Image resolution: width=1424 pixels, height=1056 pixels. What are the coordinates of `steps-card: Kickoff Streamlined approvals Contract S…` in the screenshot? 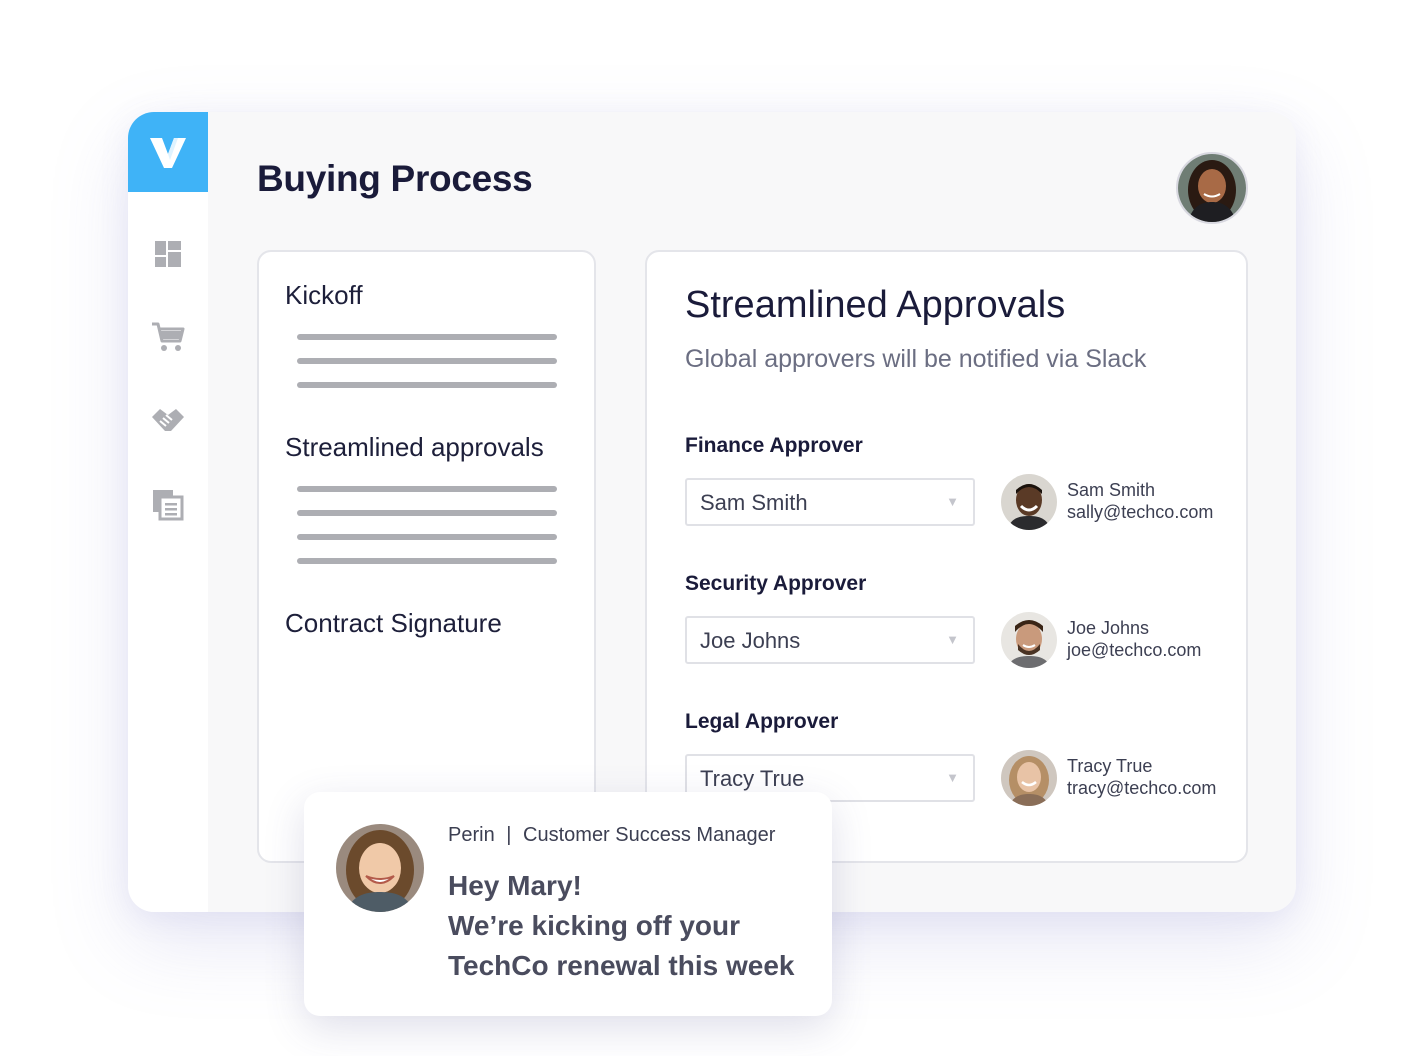 It's located at (426, 556).